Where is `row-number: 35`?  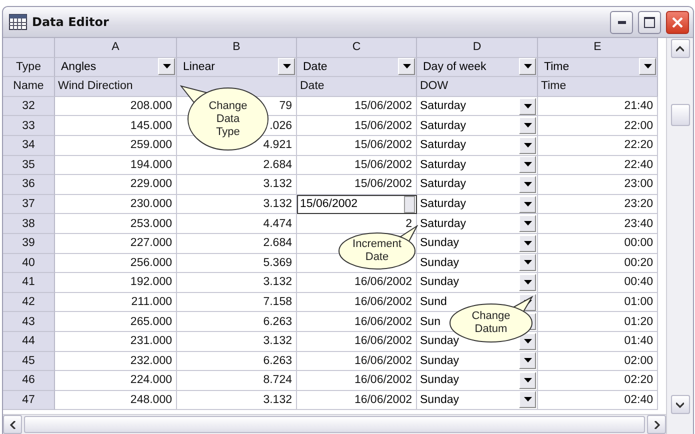 row-number: 35 is located at coordinates (29, 166).